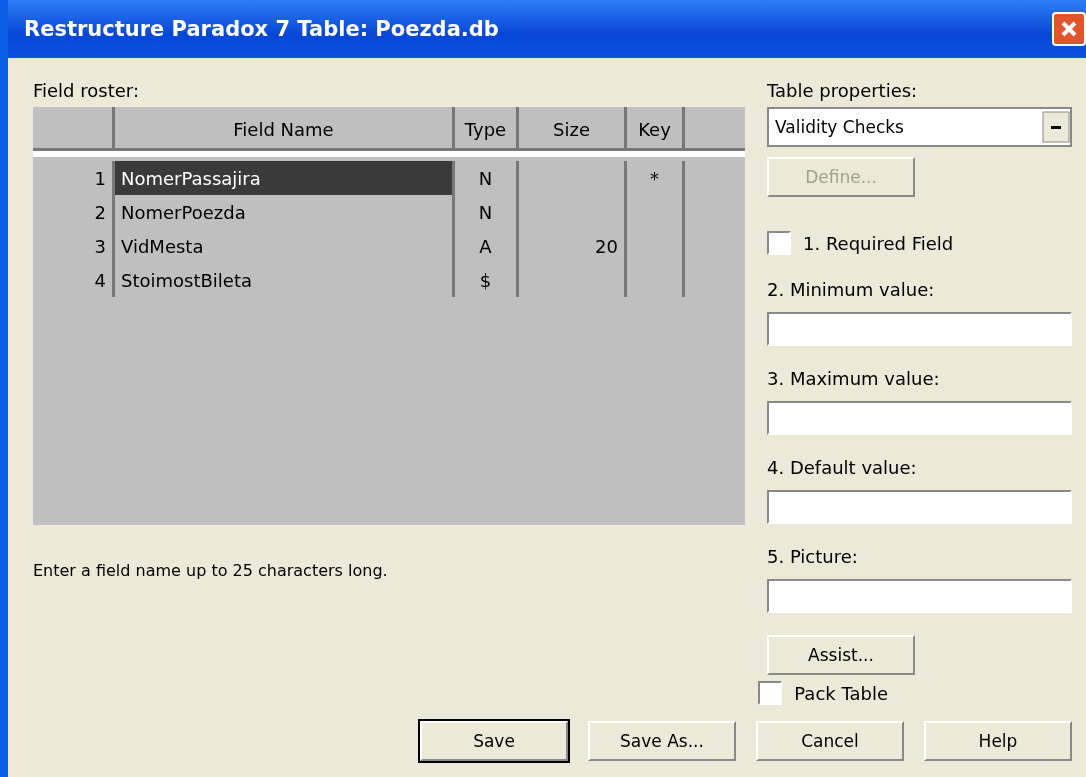 This screenshot has height=777, width=1086. What do you see at coordinates (998, 741) in the screenshot?
I see `dialog-button: Help` at bounding box center [998, 741].